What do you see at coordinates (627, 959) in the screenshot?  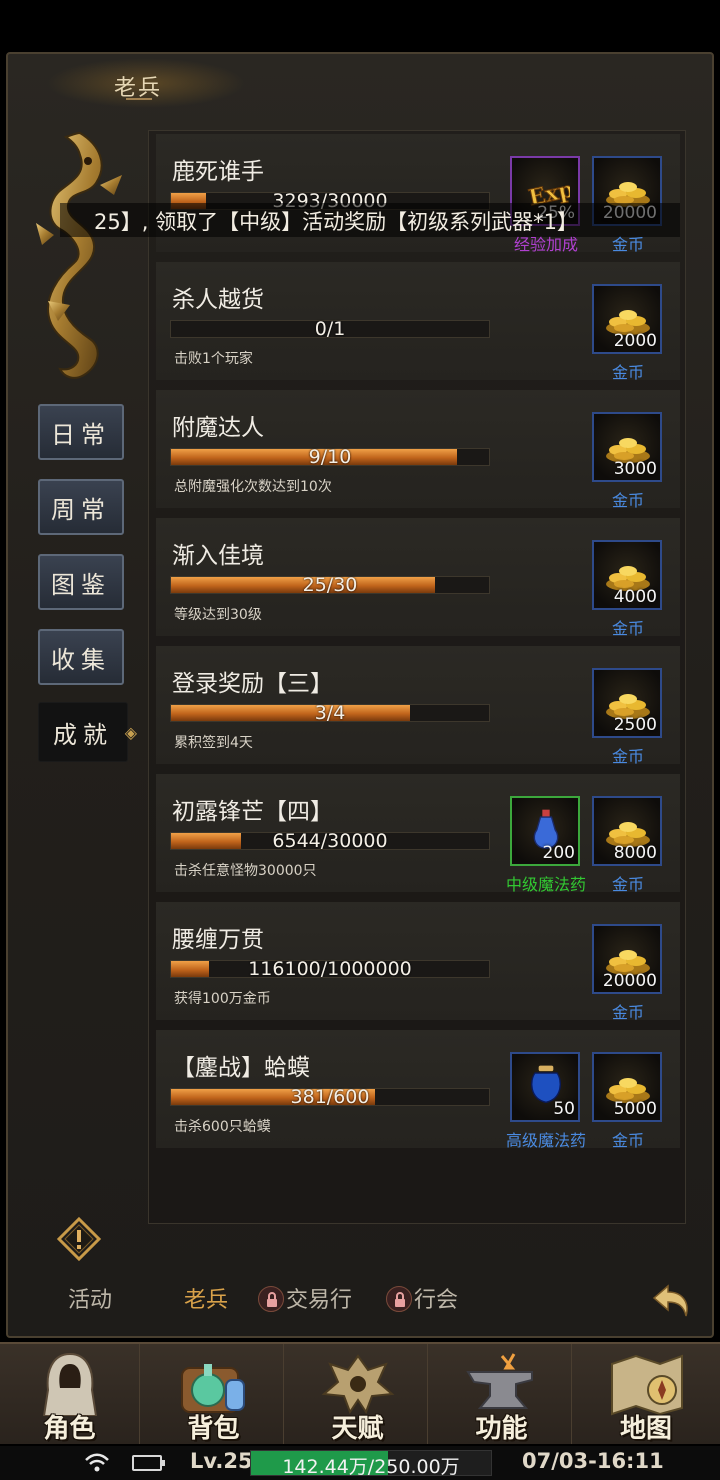 I see `reward-slot-gold: 20000` at bounding box center [627, 959].